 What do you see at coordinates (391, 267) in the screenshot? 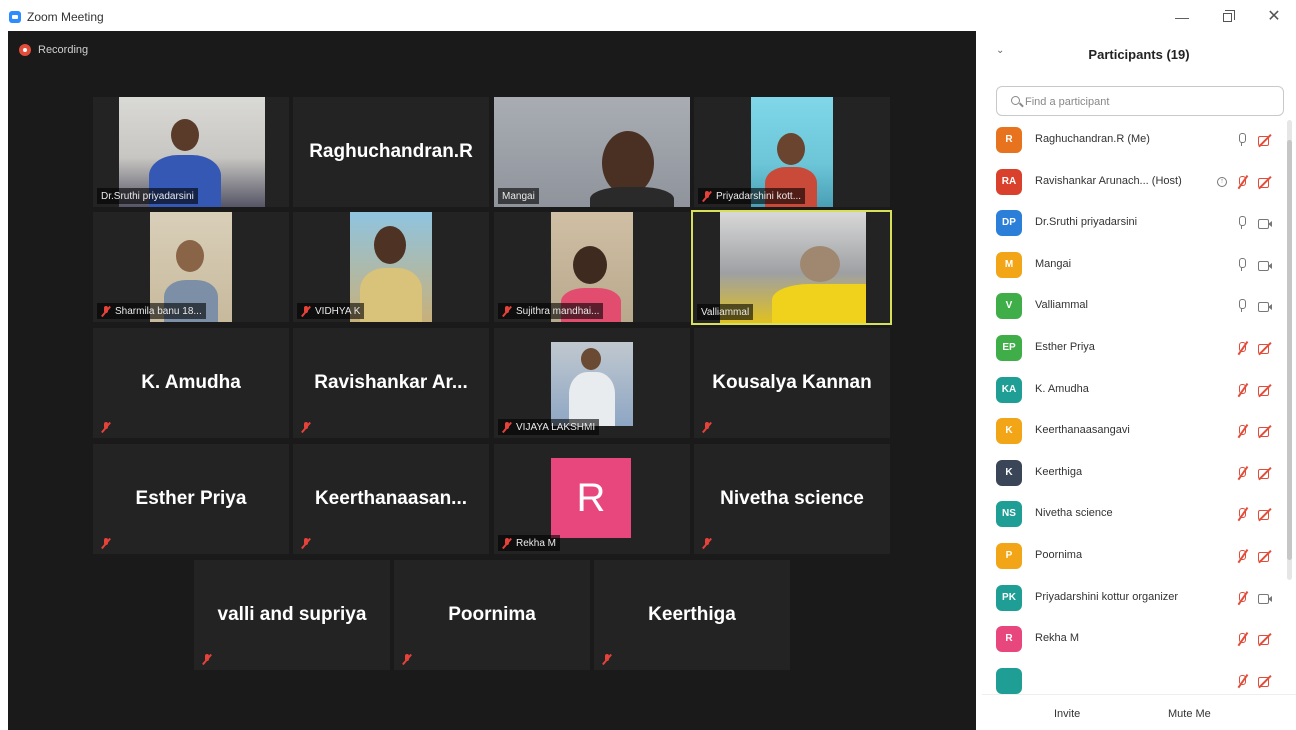
I see `video-tile-vidhya: VIDHYA K` at bounding box center [391, 267].